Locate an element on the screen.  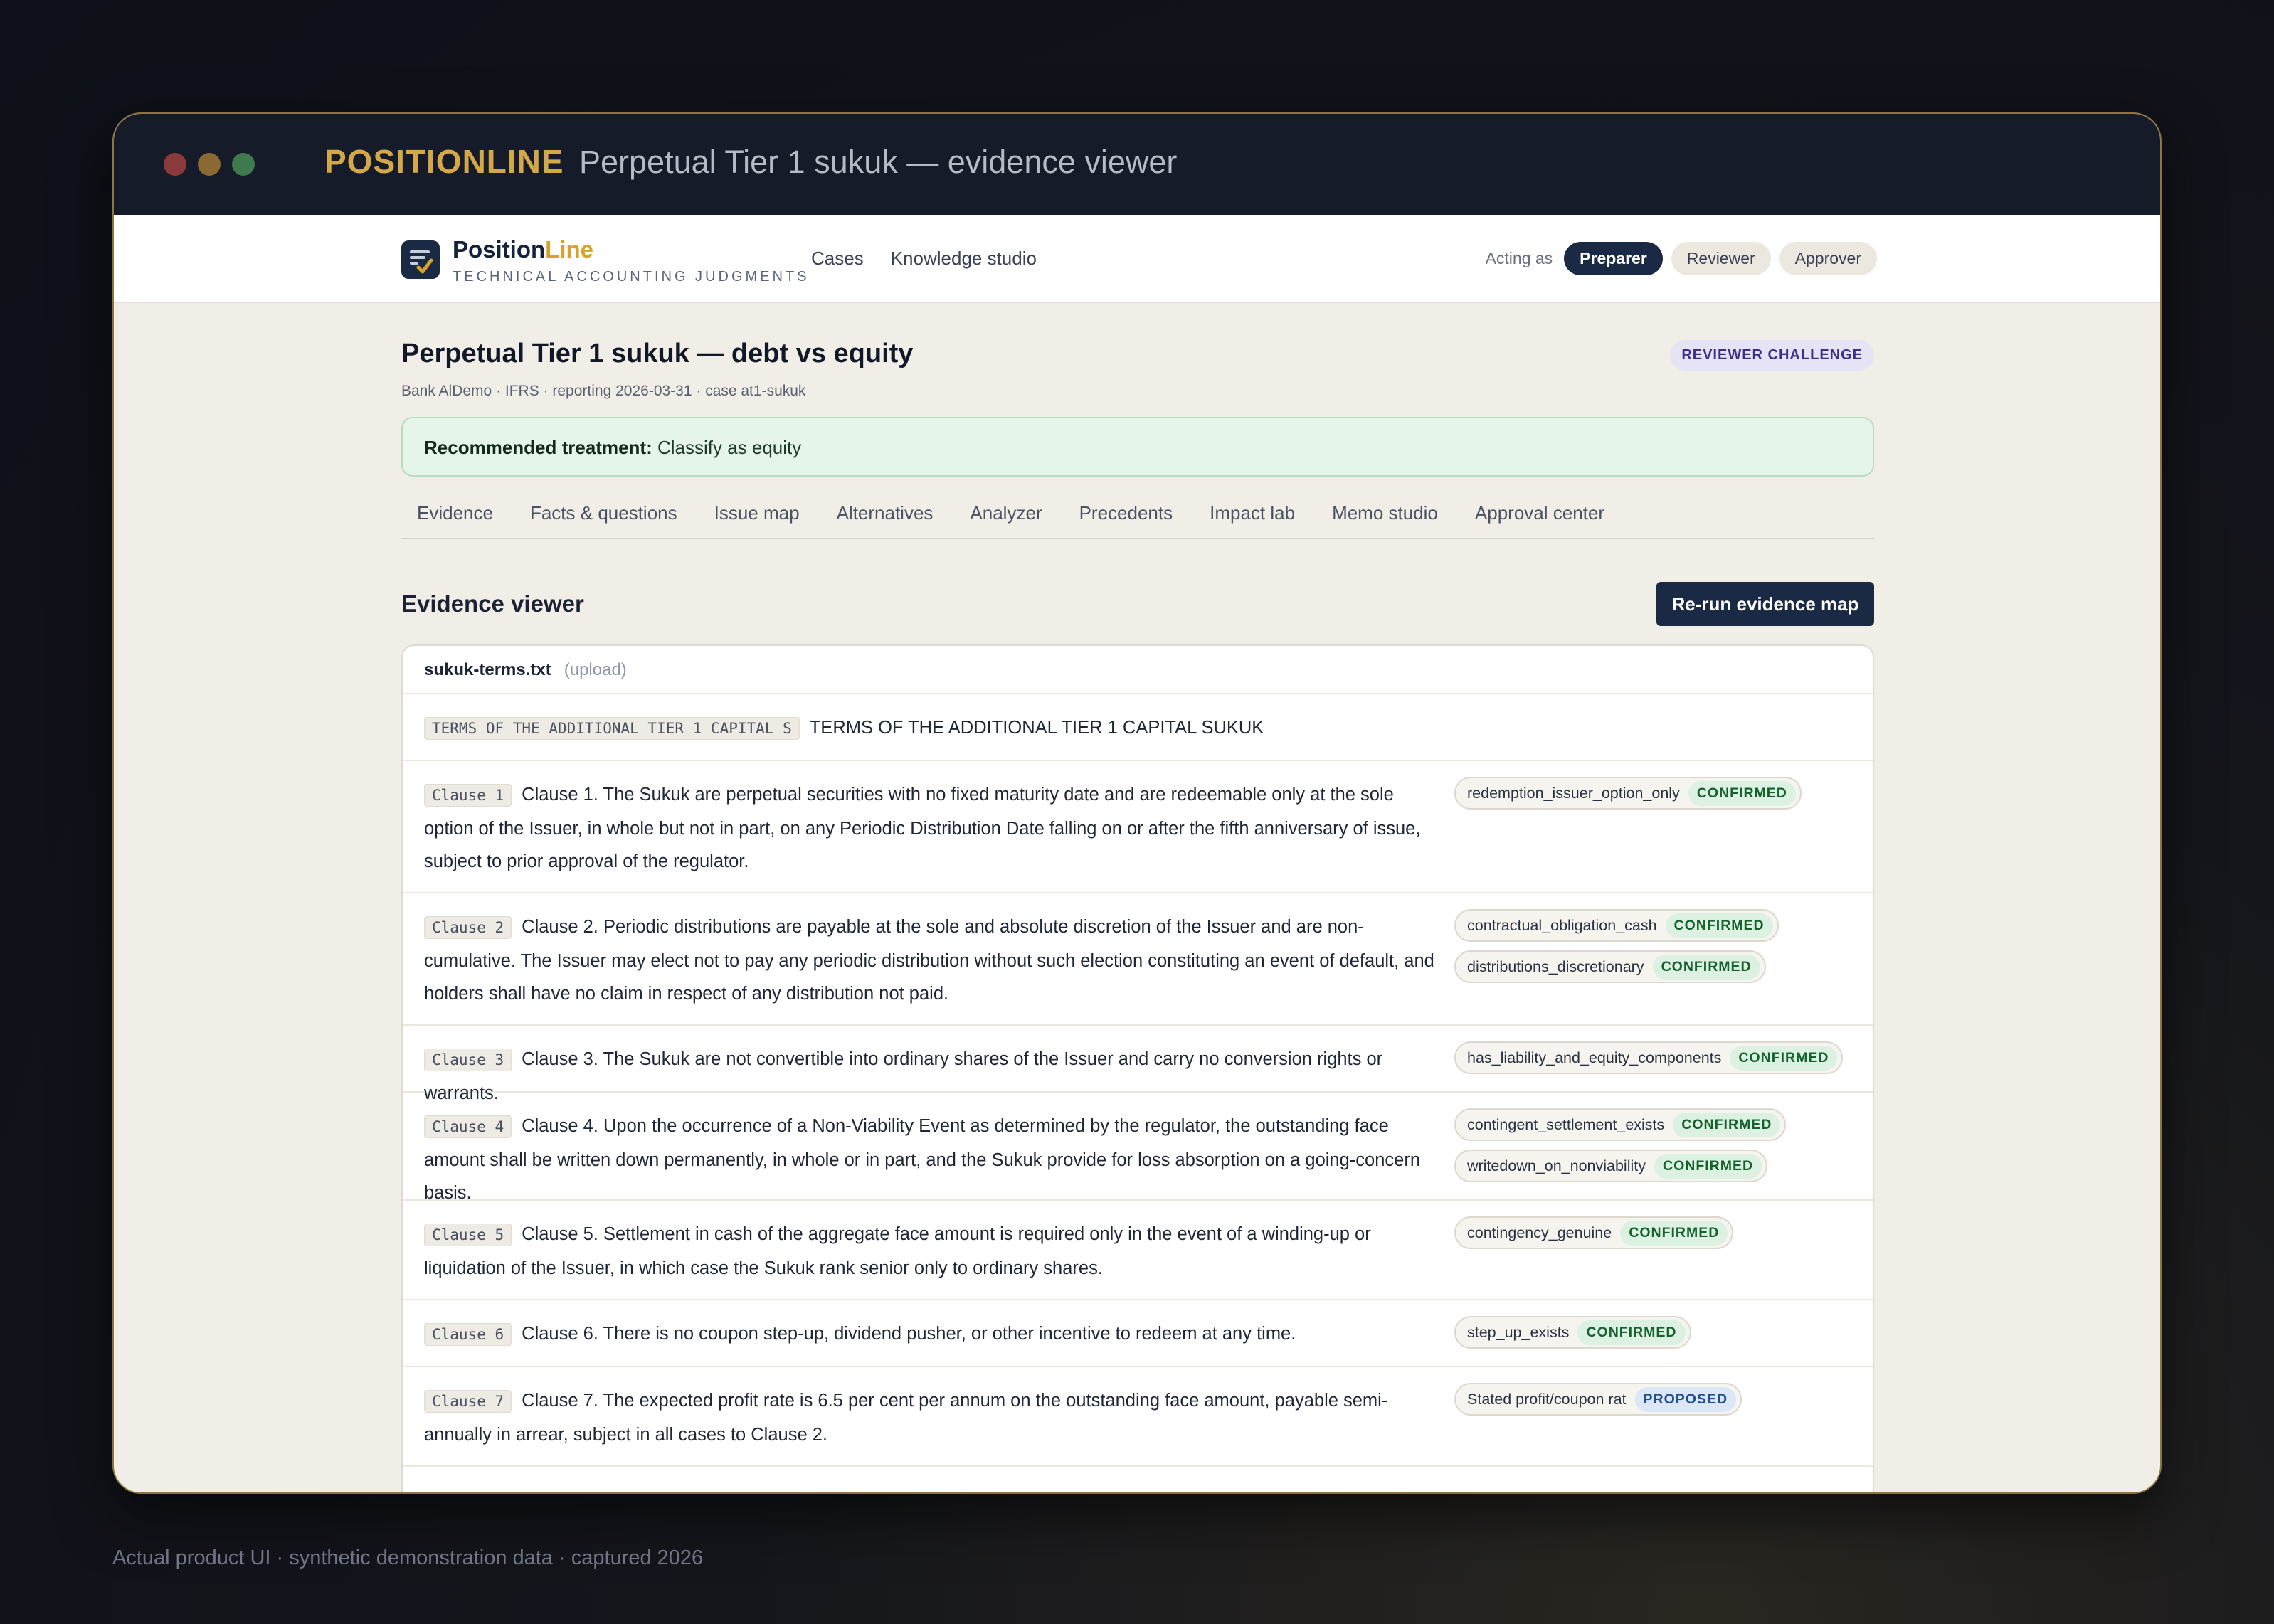
window-controls is located at coordinates (209, 164).